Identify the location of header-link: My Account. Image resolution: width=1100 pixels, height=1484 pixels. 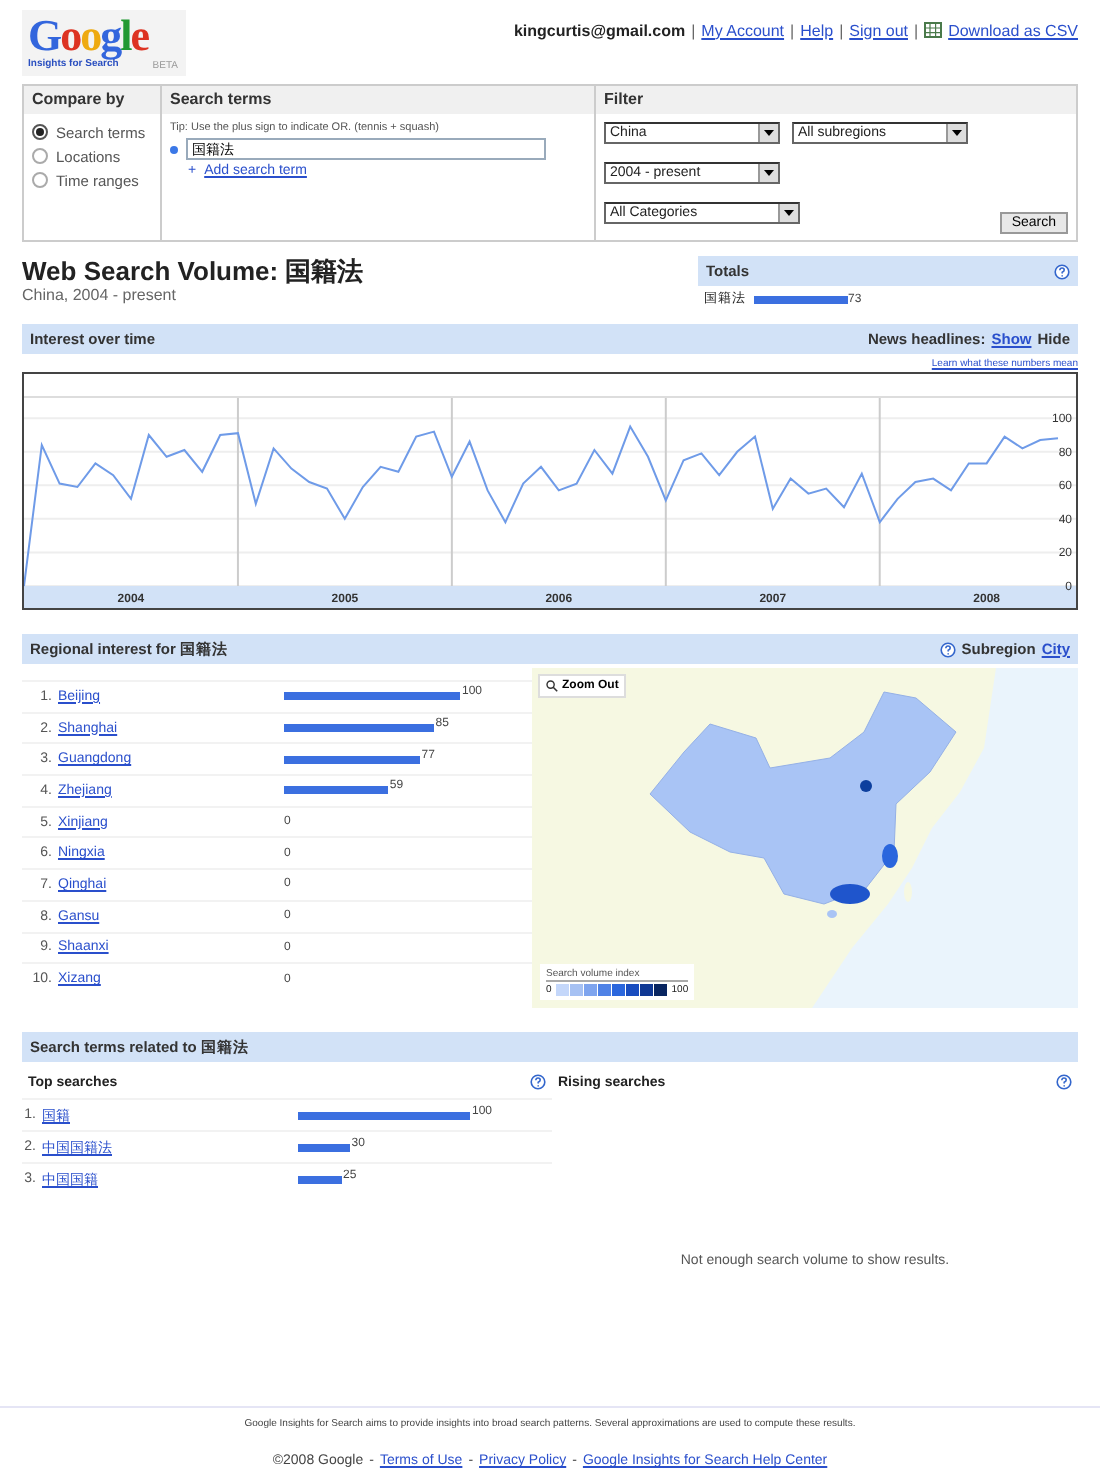
(743, 30).